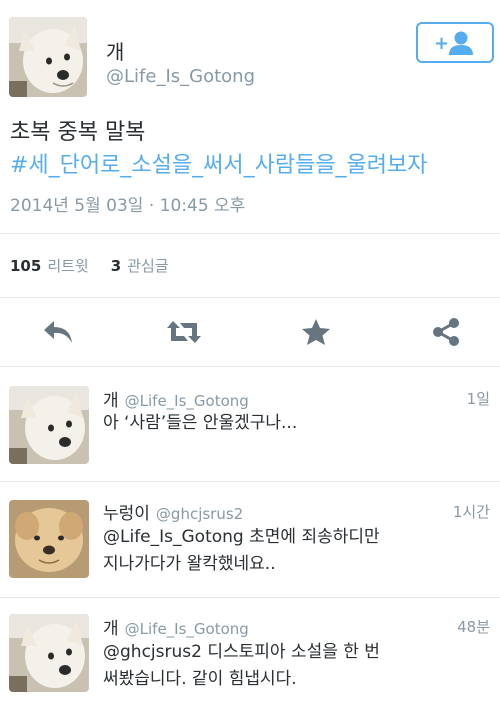 Image resolution: width=500 pixels, height=709 pixels. Describe the element at coordinates (48, 57) in the screenshot. I see `author-avatar` at that location.